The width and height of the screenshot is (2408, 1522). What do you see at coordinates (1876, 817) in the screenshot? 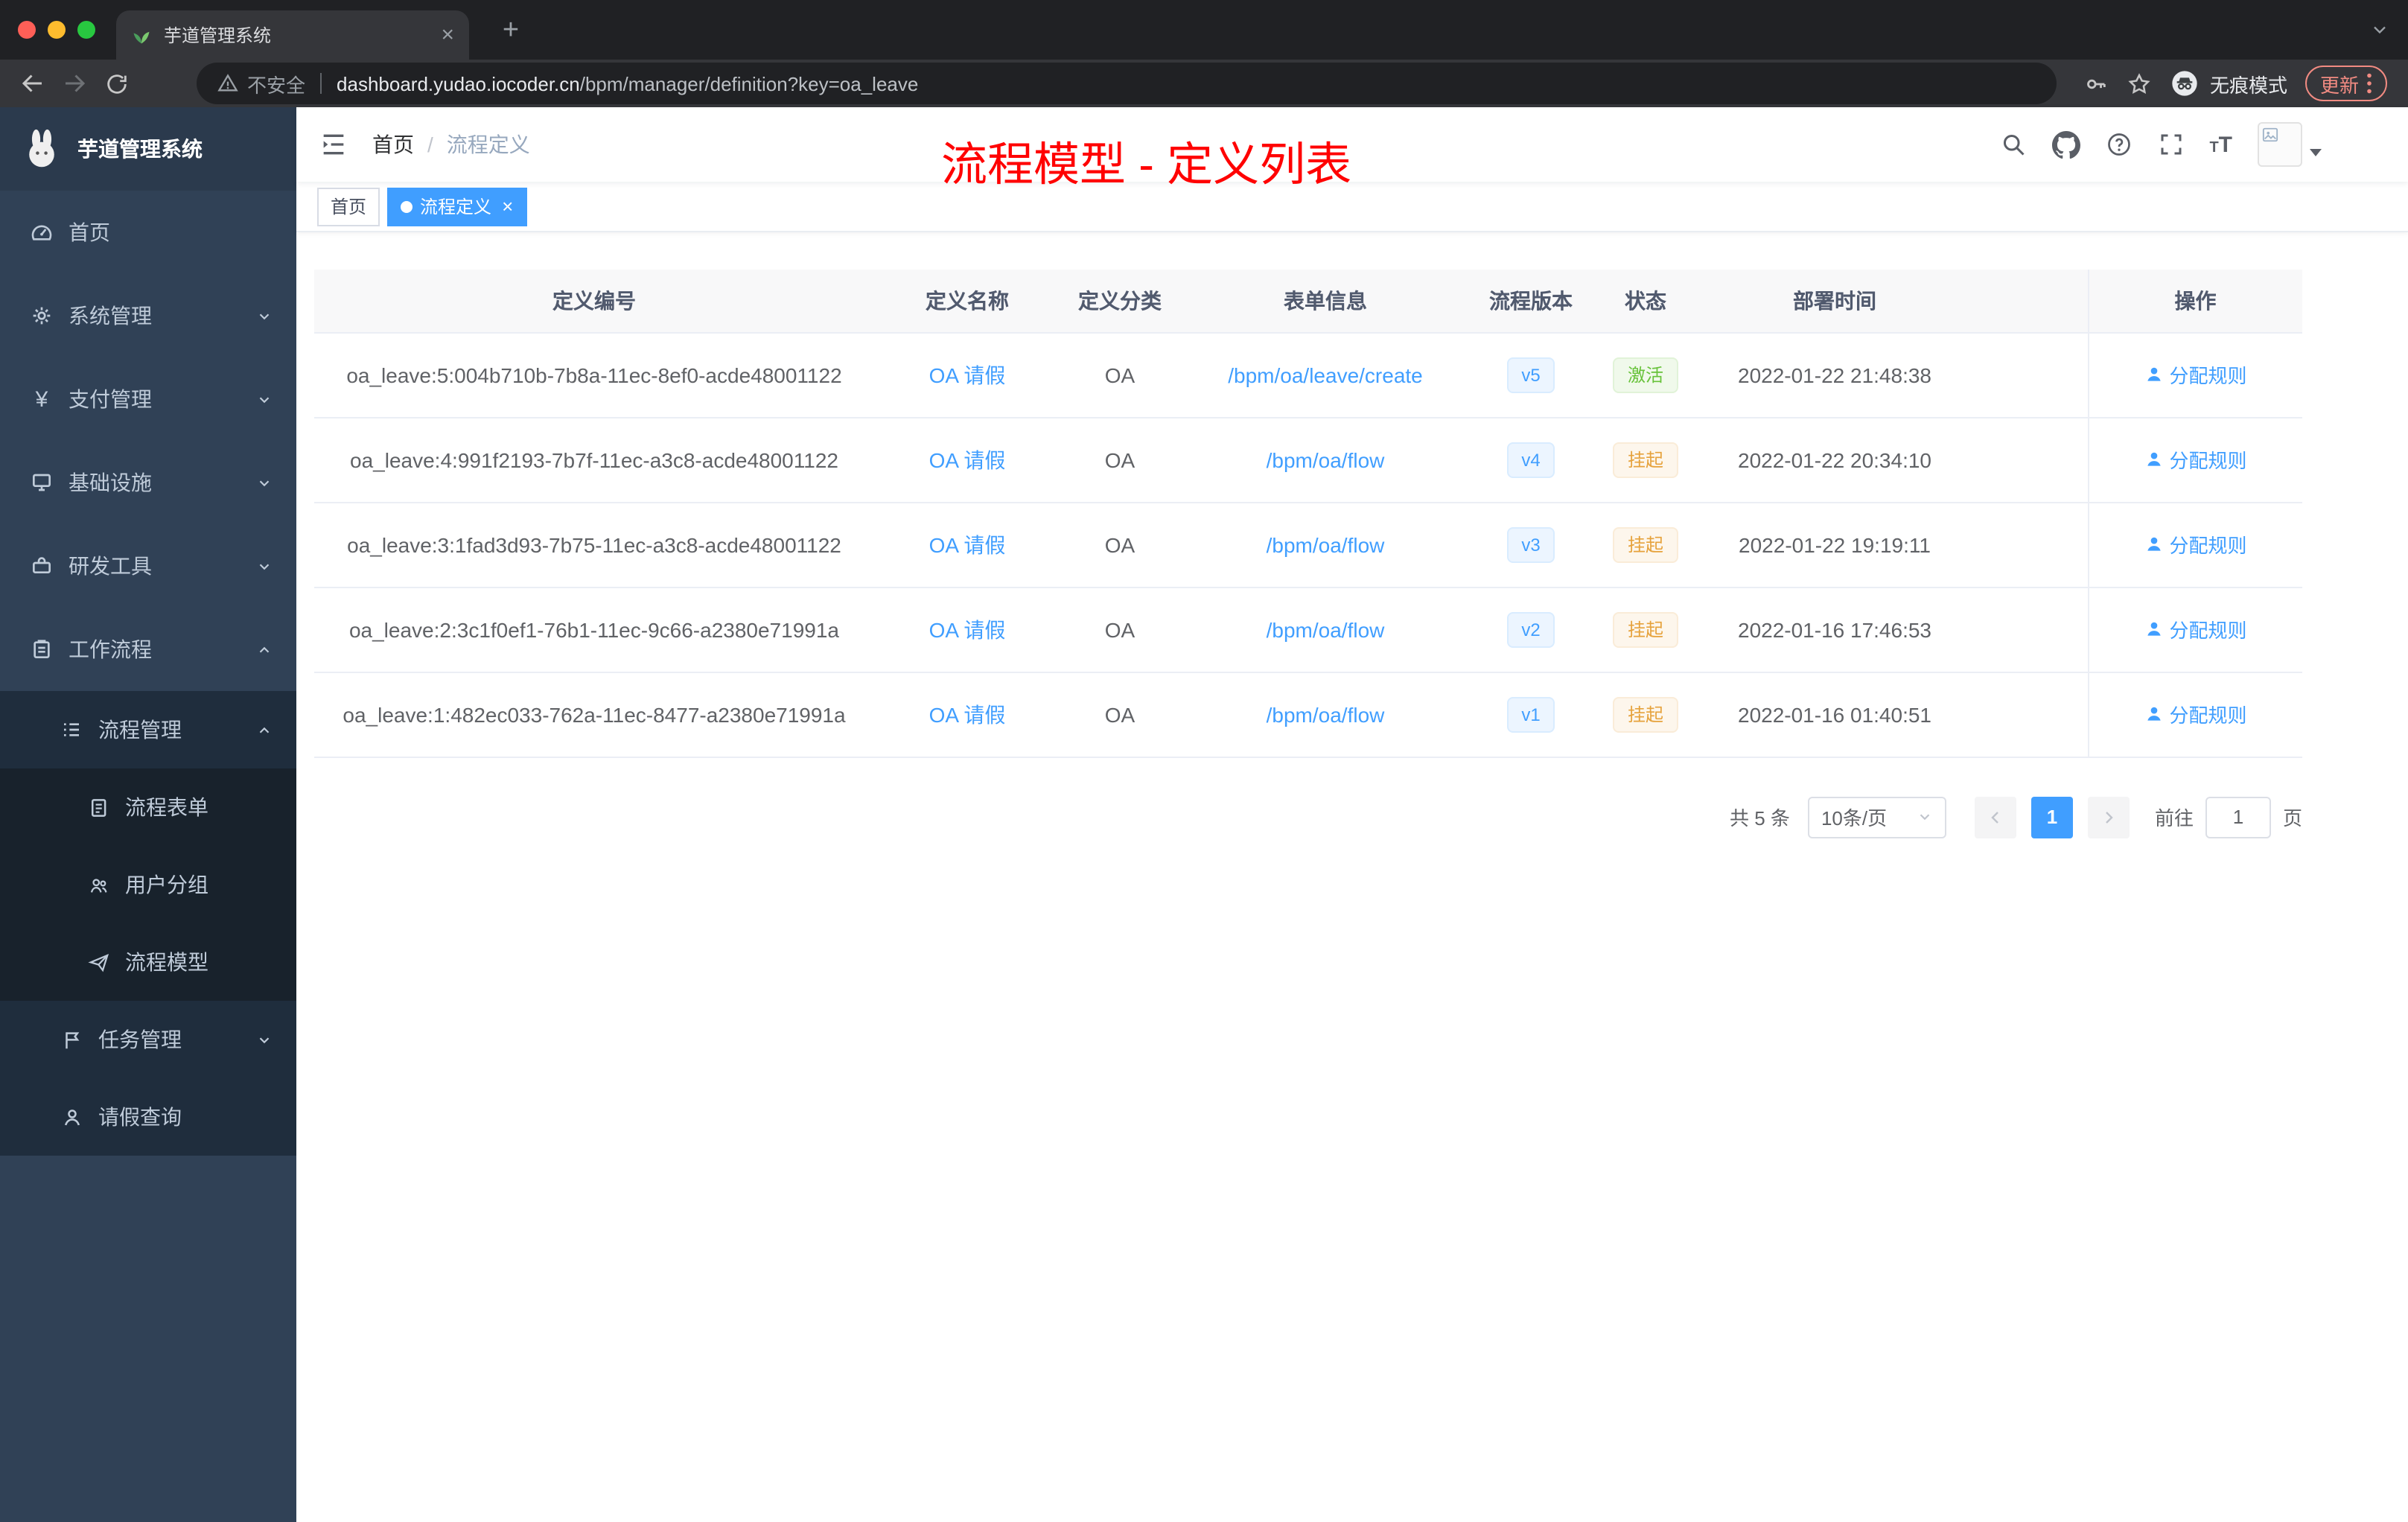
I see `page-size-select: 10条/页` at bounding box center [1876, 817].